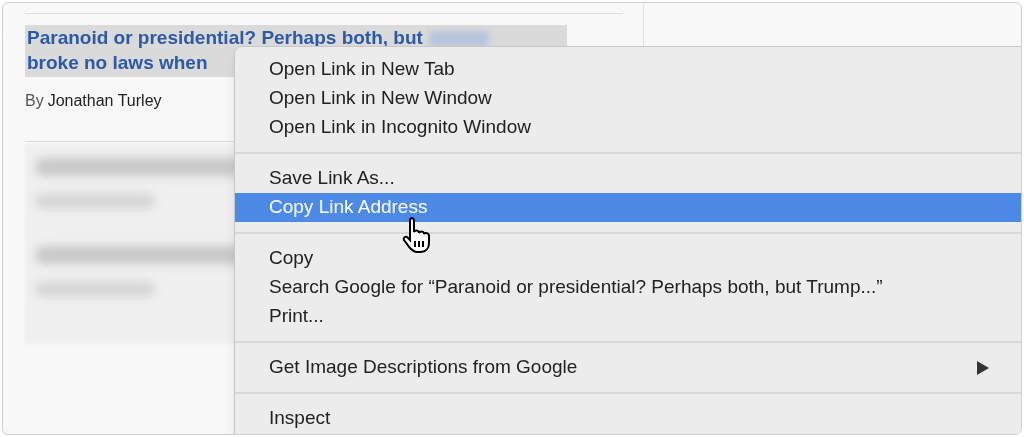  I want to click on menu-item: Search Google for “Paranoid or presidential? Perhaps both, but Trump...”, so click(628, 287).